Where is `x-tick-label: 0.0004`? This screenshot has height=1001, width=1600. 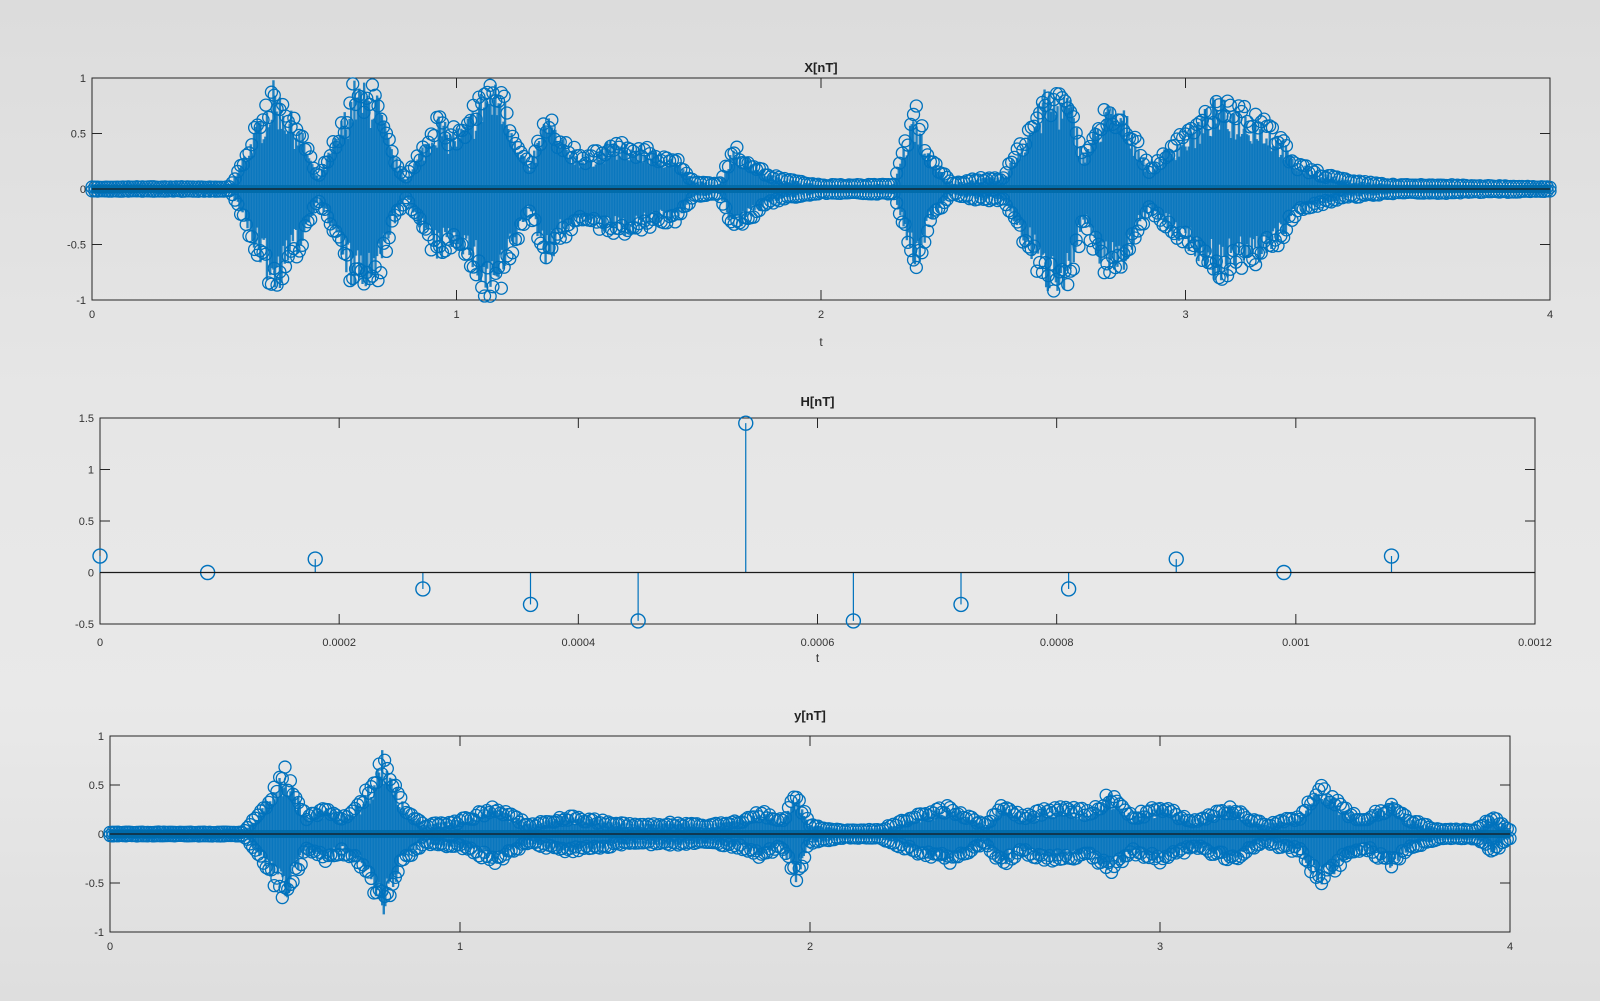
x-tick-label: 0.0004 is located at coordinates (579, 643).